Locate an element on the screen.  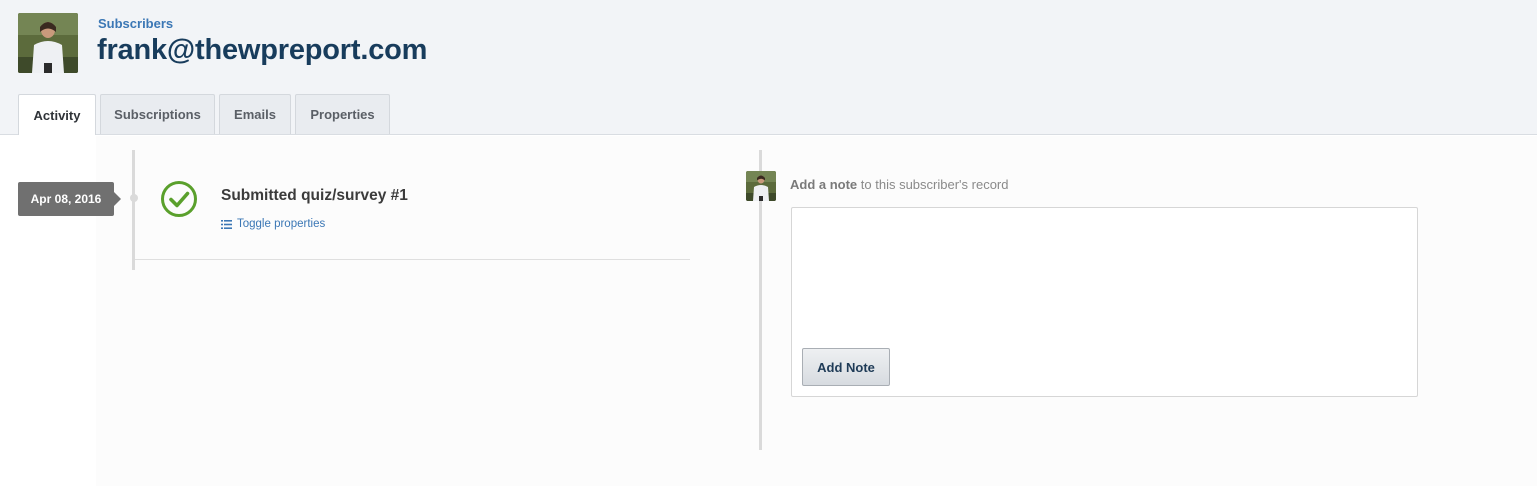
list-icon is located at coordinates (226, 224).